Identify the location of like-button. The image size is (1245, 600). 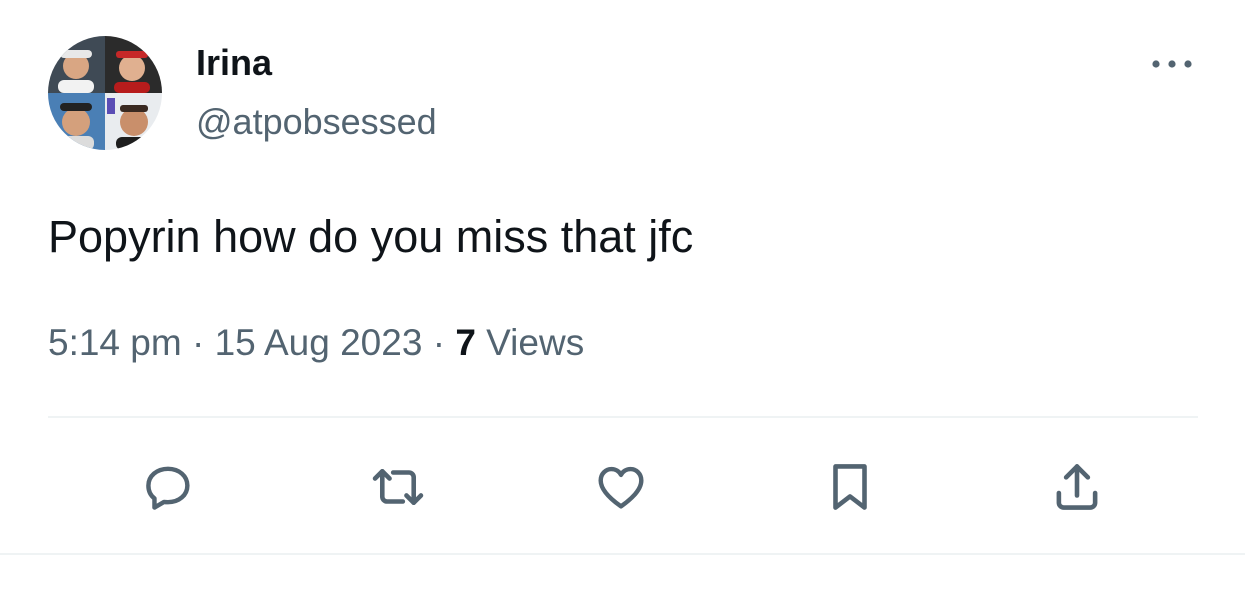
(621, 487).